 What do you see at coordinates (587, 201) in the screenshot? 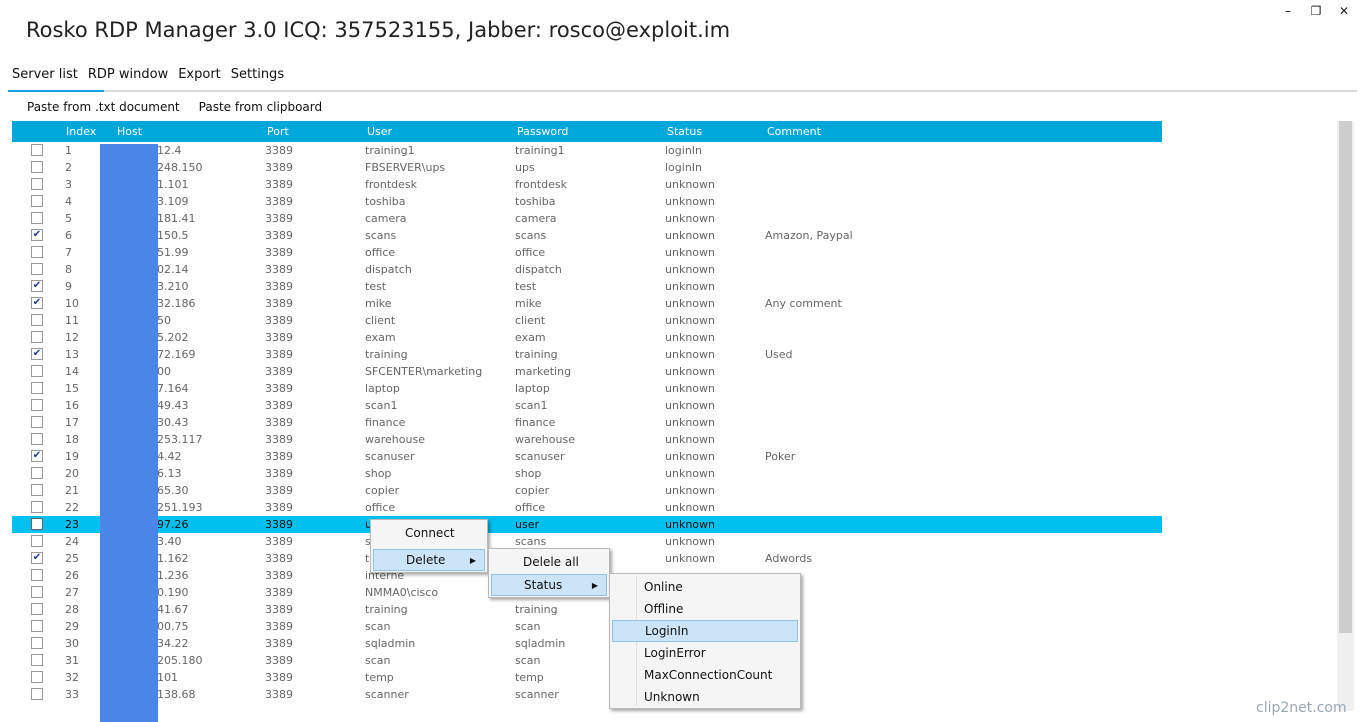
I see `table-row: 4 3.109 3389 toshiba toshiba unknown` at bounding box center [587, 201].